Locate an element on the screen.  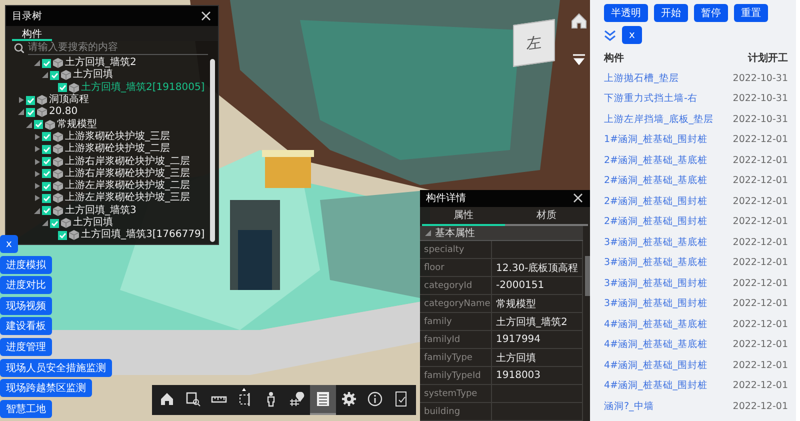
tree-item-label: 土方回填_墙筑3 is located at coordinates (100, 210).